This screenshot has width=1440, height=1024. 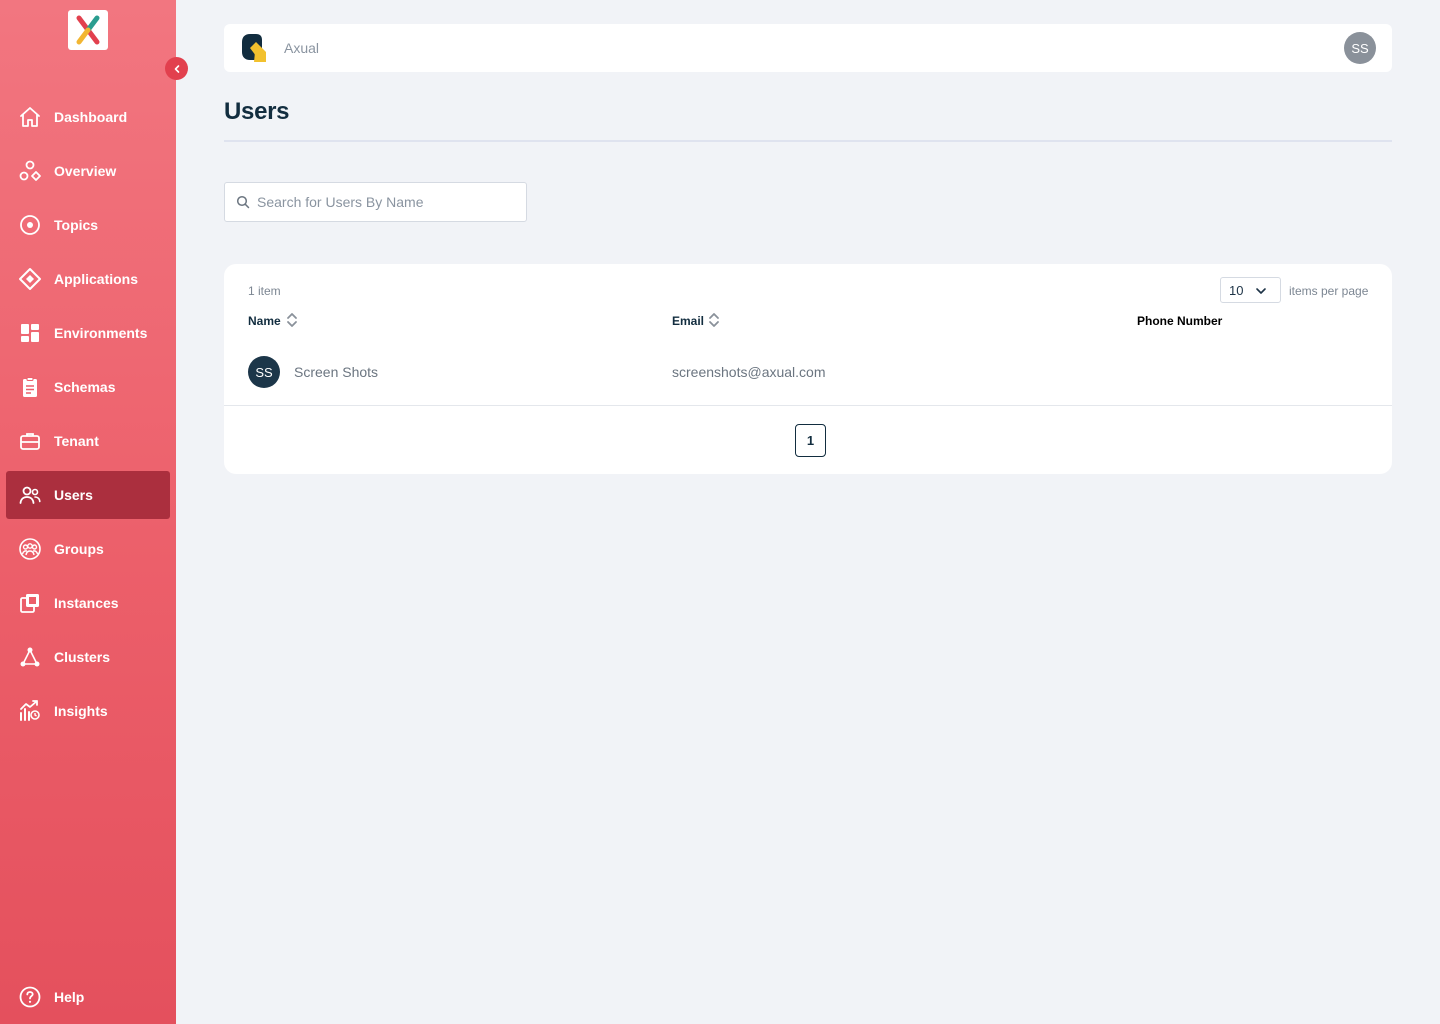 I want to click on sidebar-item-groups: Groups, so click(x=88, y=549).